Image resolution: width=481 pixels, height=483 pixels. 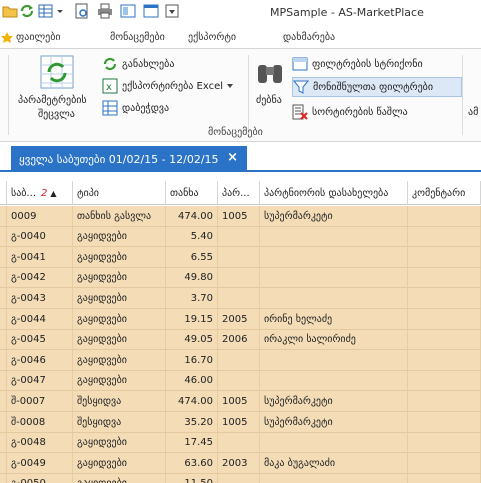 I want to click on cell-amount: 16.70, so click(x=192, y=360).